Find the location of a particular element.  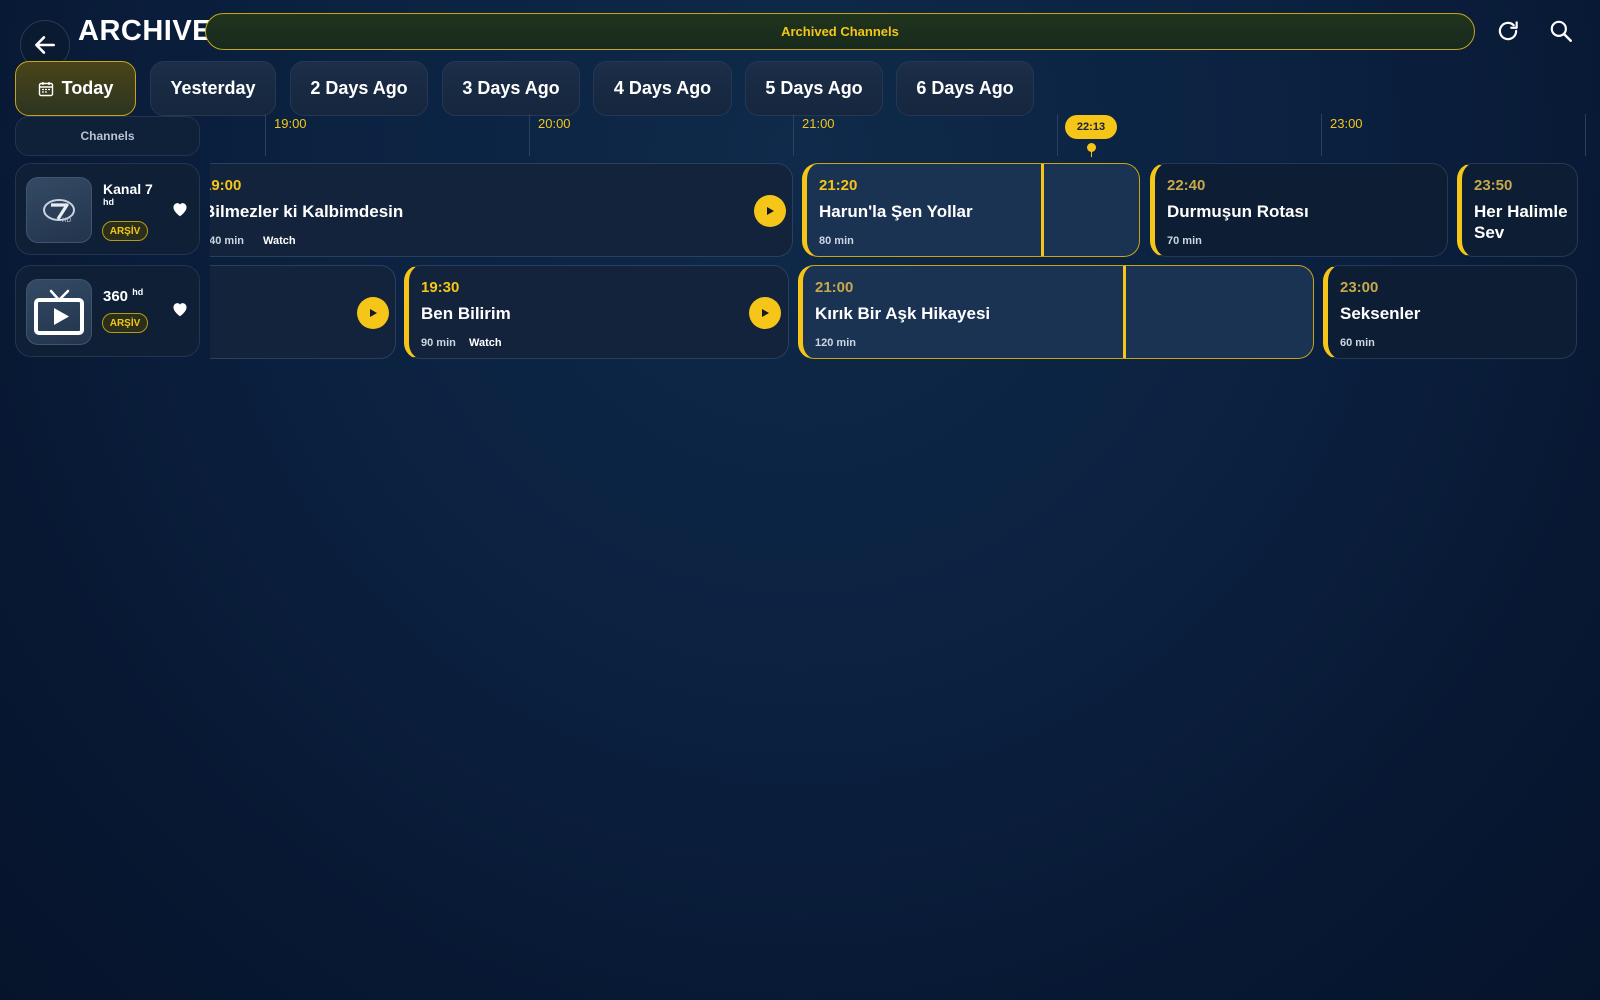

calendar-icon is located at coordinates (45, 88).